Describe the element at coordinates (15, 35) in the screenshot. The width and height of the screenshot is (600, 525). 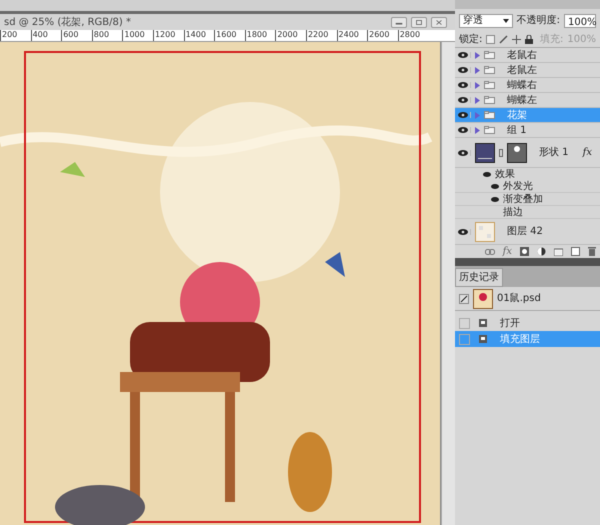
I see `ruler-label: 200` at that location.